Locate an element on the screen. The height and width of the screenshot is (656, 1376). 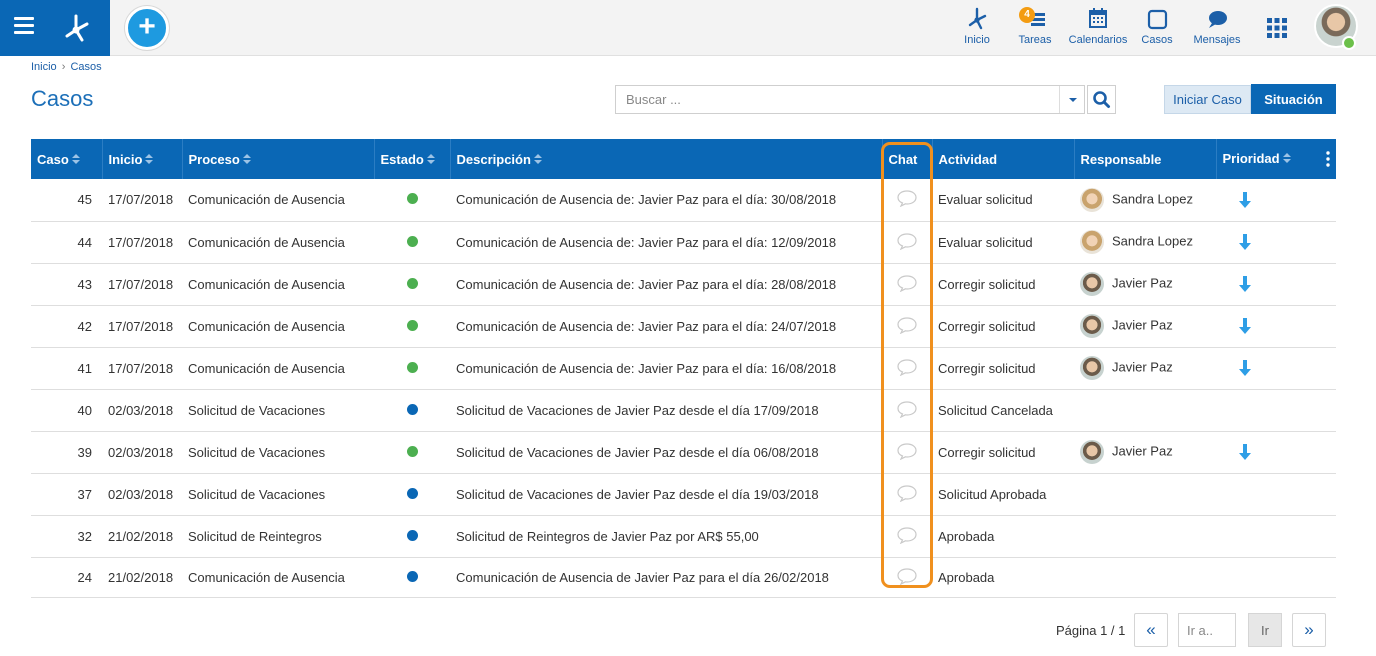
situation-button: Situación is located at coordinates (1293, 99).